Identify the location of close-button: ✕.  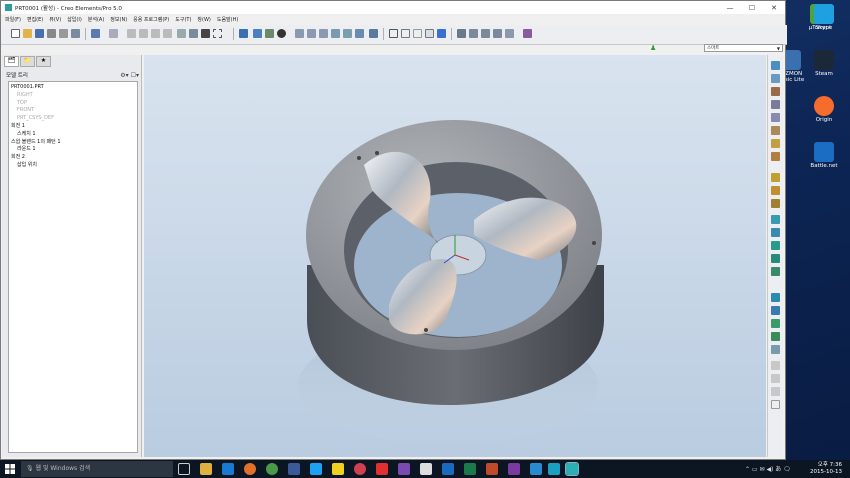
(774, 8).